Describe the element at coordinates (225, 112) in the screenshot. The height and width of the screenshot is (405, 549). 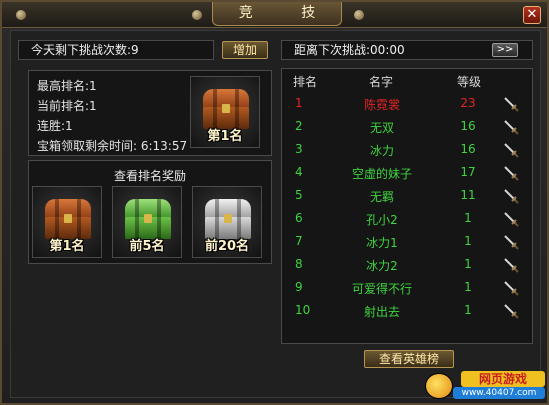
I see `current-reward-chest: 第1名` at that location.